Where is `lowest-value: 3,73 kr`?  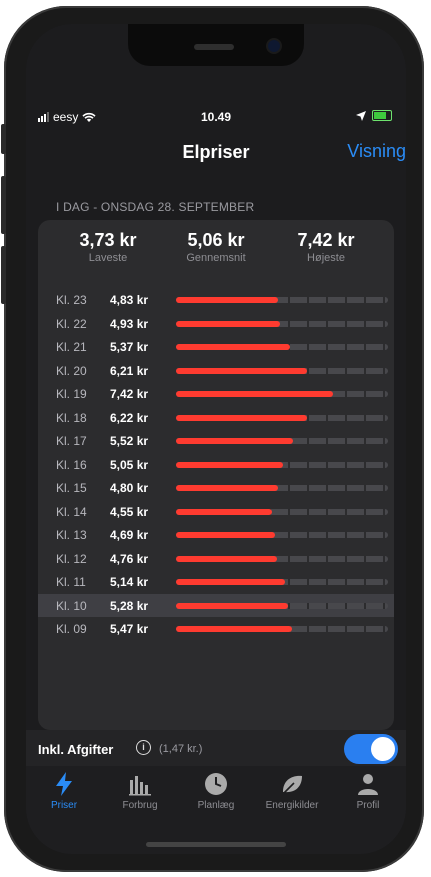 lowest-value: 3,73 kr is located at coordinates (108, 240).